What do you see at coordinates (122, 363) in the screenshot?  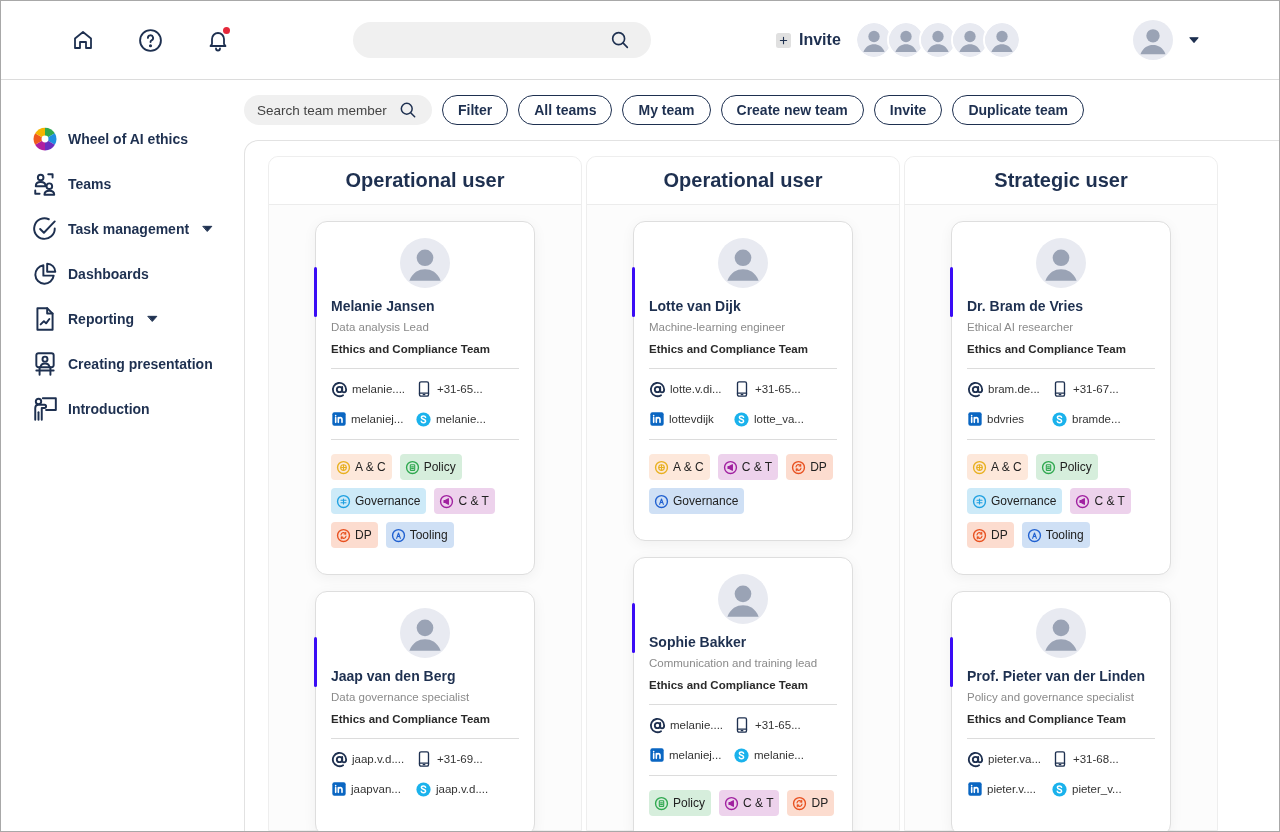 I see `sidebar-item: Creating presentation` at bounding box center [122, 363].